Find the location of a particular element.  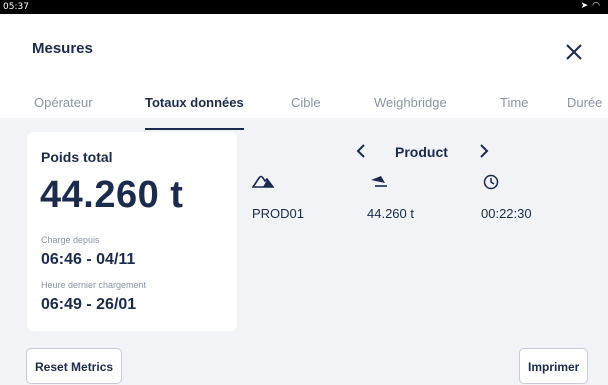

tab-totaux-donnees: Totaux données is located at coordinates (194, 110).